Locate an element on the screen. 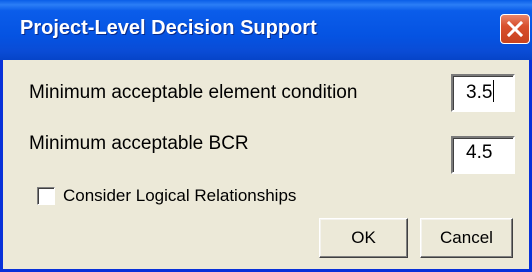 The height and width of the screenshot is (272, 532). close-icon is located at coordinates (515, 29).